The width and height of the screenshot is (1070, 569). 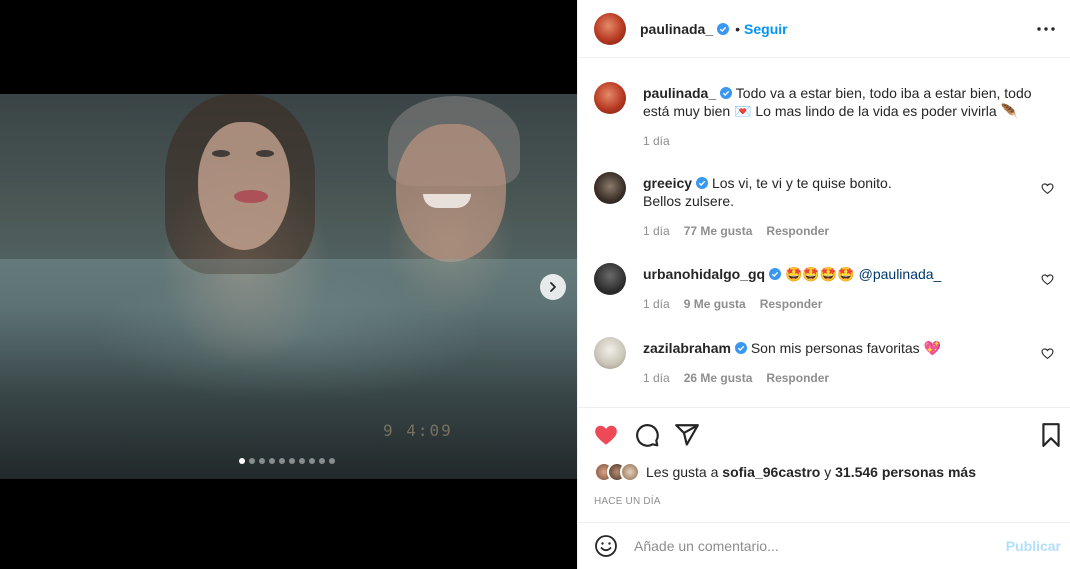 I want to click on comment-meta: 1 día 9 Me gusta Responder, so click(x=732, y=304).